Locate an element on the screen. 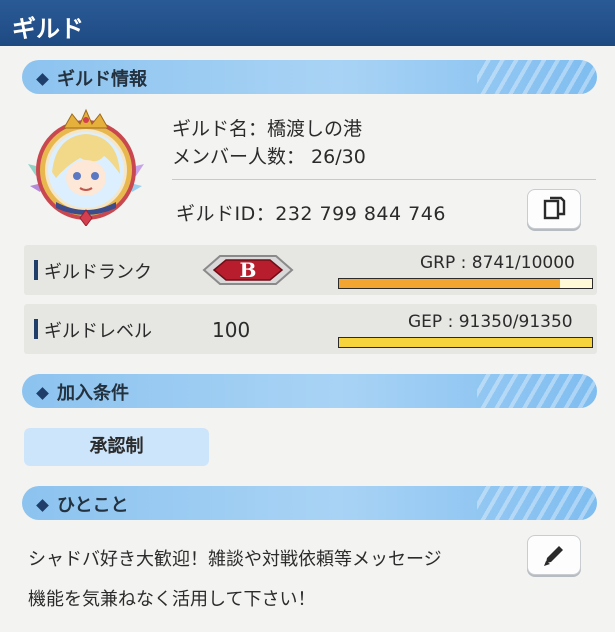 This screenshot has width=615, height=632. guild-member-count: メンバー人数： 26/30 is located at coordinates (269, 157).